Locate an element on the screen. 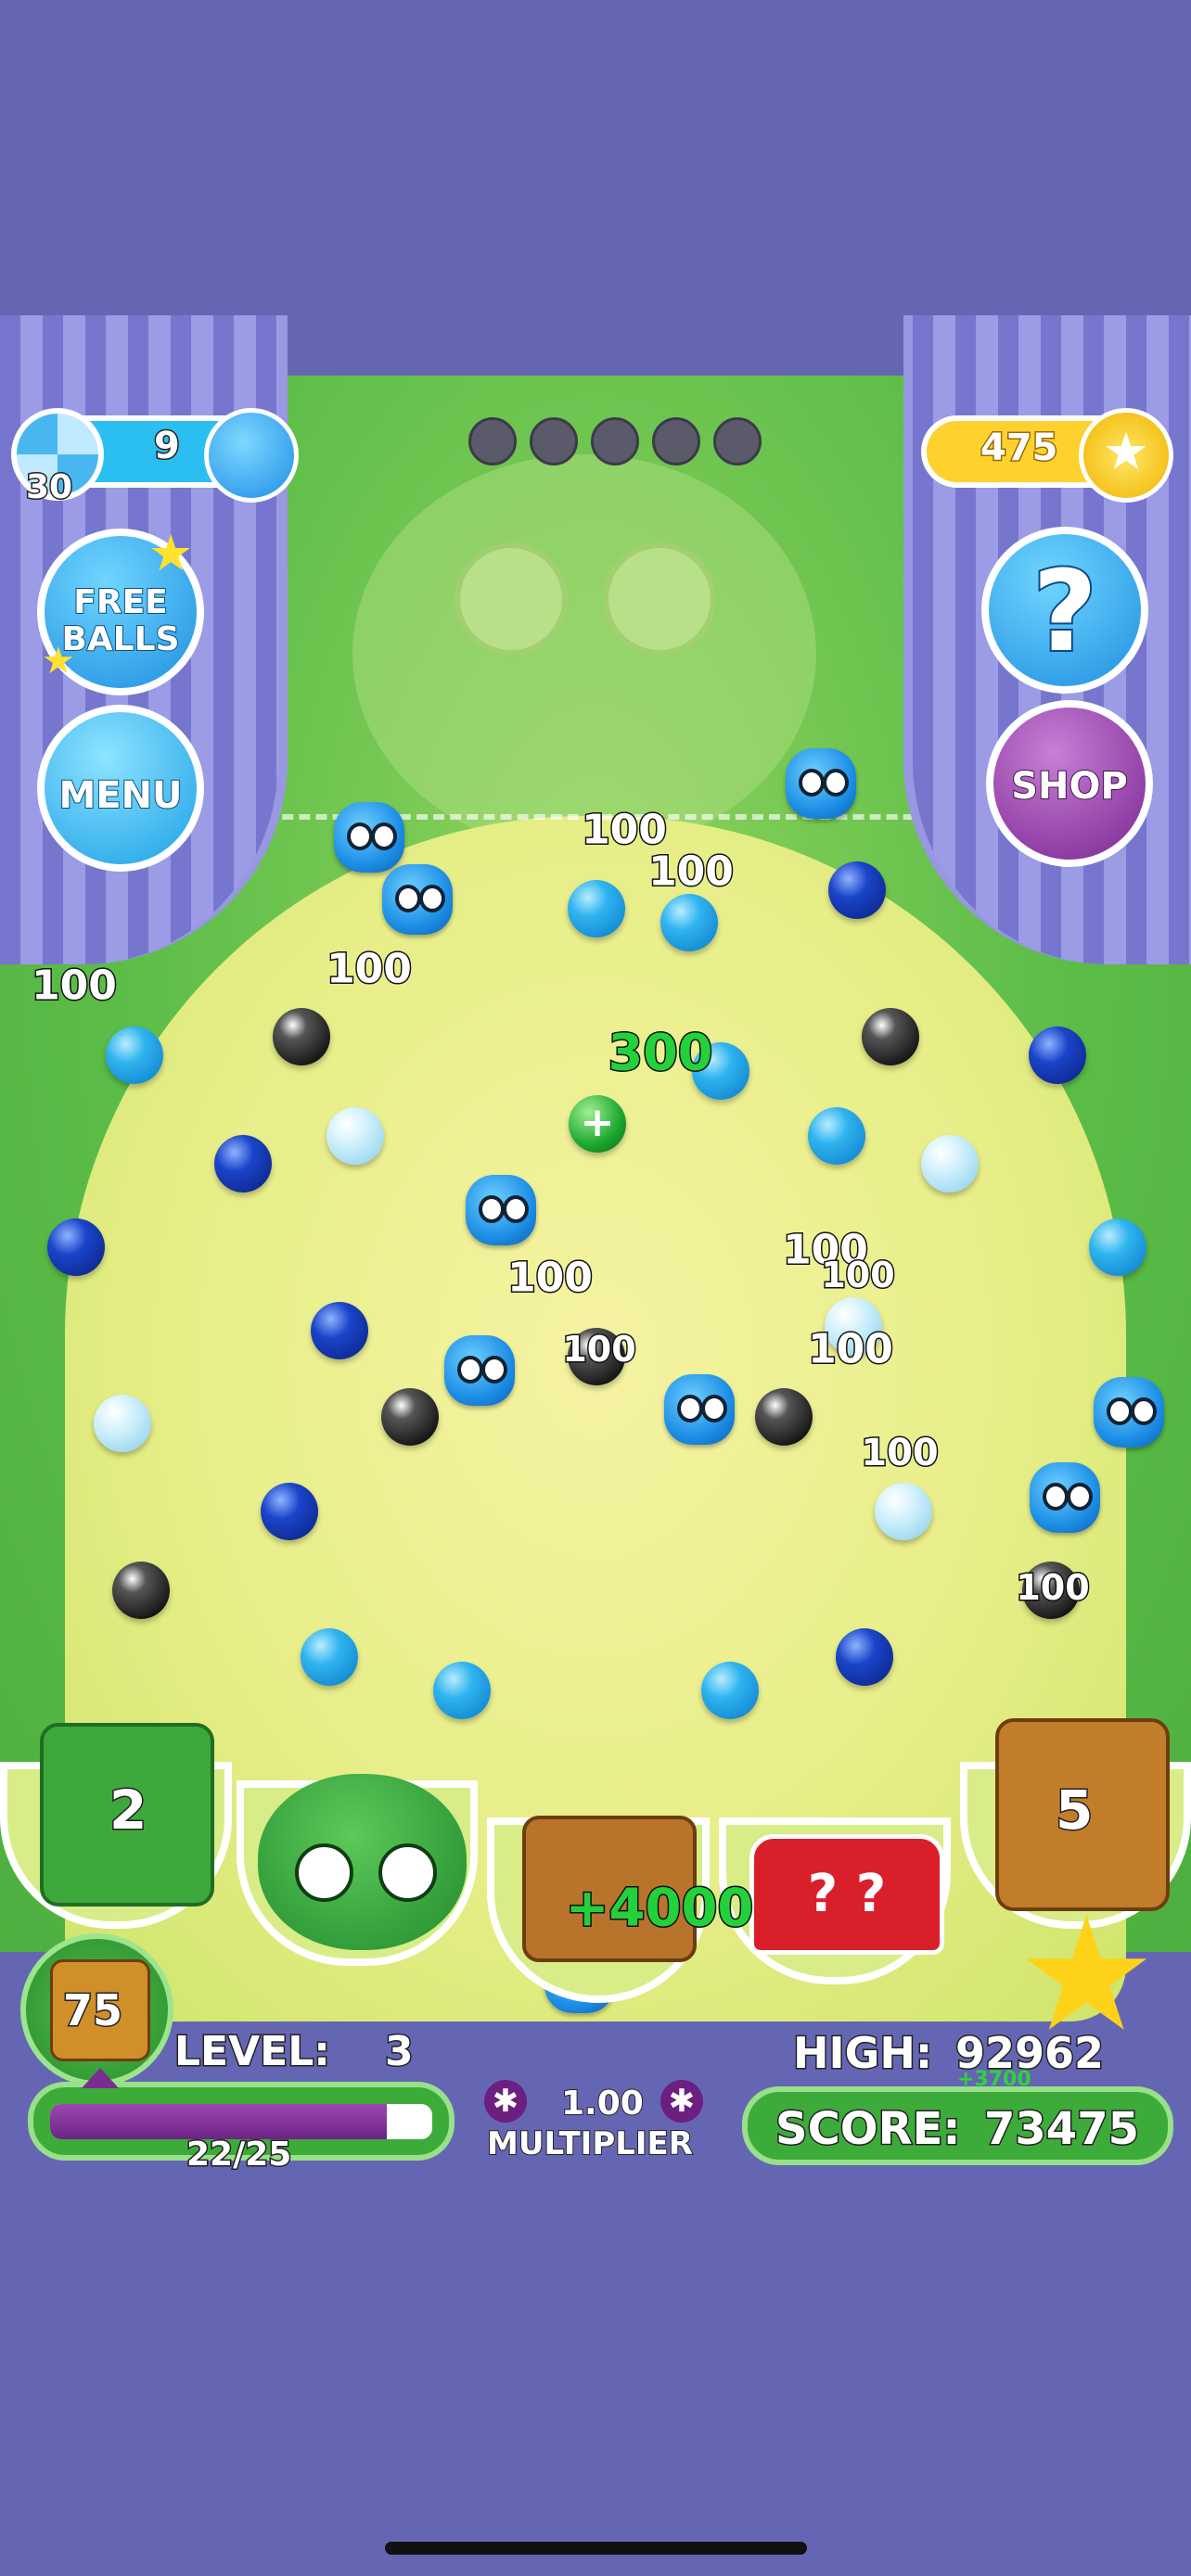  shot-indicators is located at coordinates (615, 441).